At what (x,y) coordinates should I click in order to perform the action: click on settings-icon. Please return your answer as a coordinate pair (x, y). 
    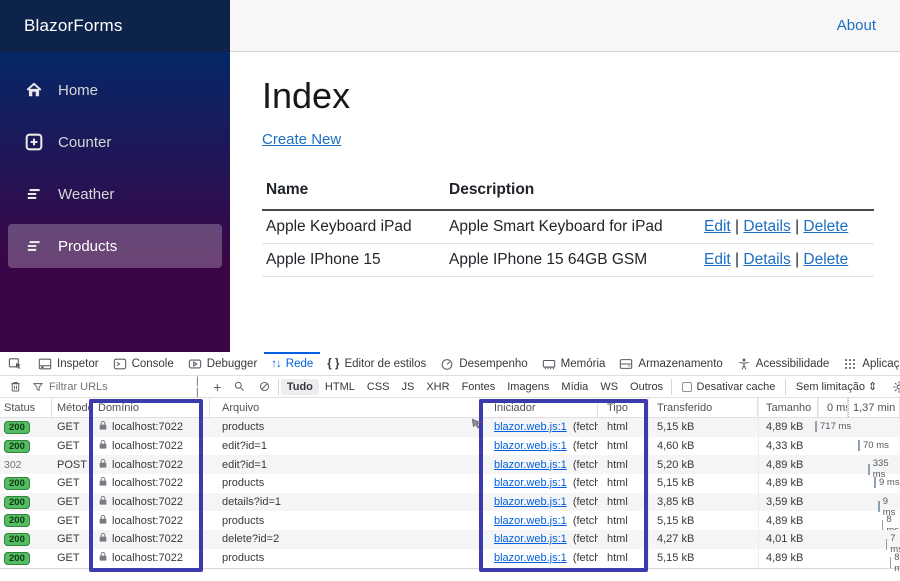
    Looking at the image, I should click on (893, 387).